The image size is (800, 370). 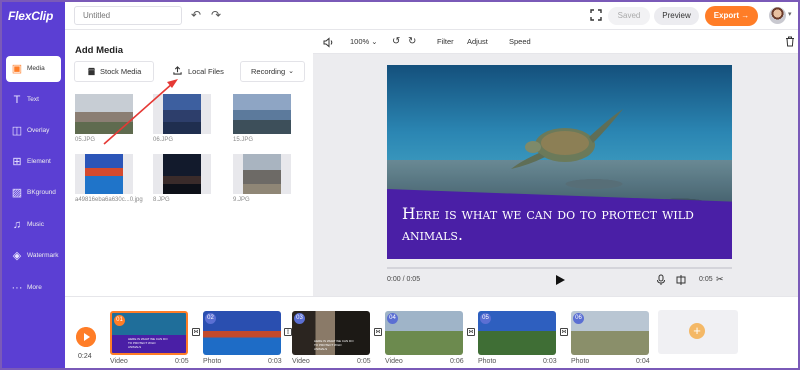 What do you see at coordinates (85, 356) in the screenshot?
I see `timeline-time: 0:24` at bounding box center [85, 356].